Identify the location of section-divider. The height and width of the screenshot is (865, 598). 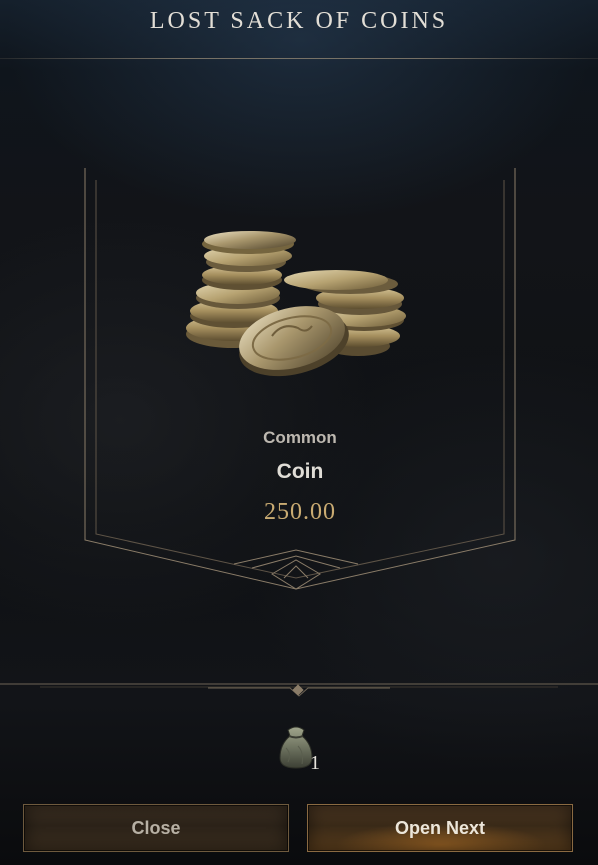
(299, 690).